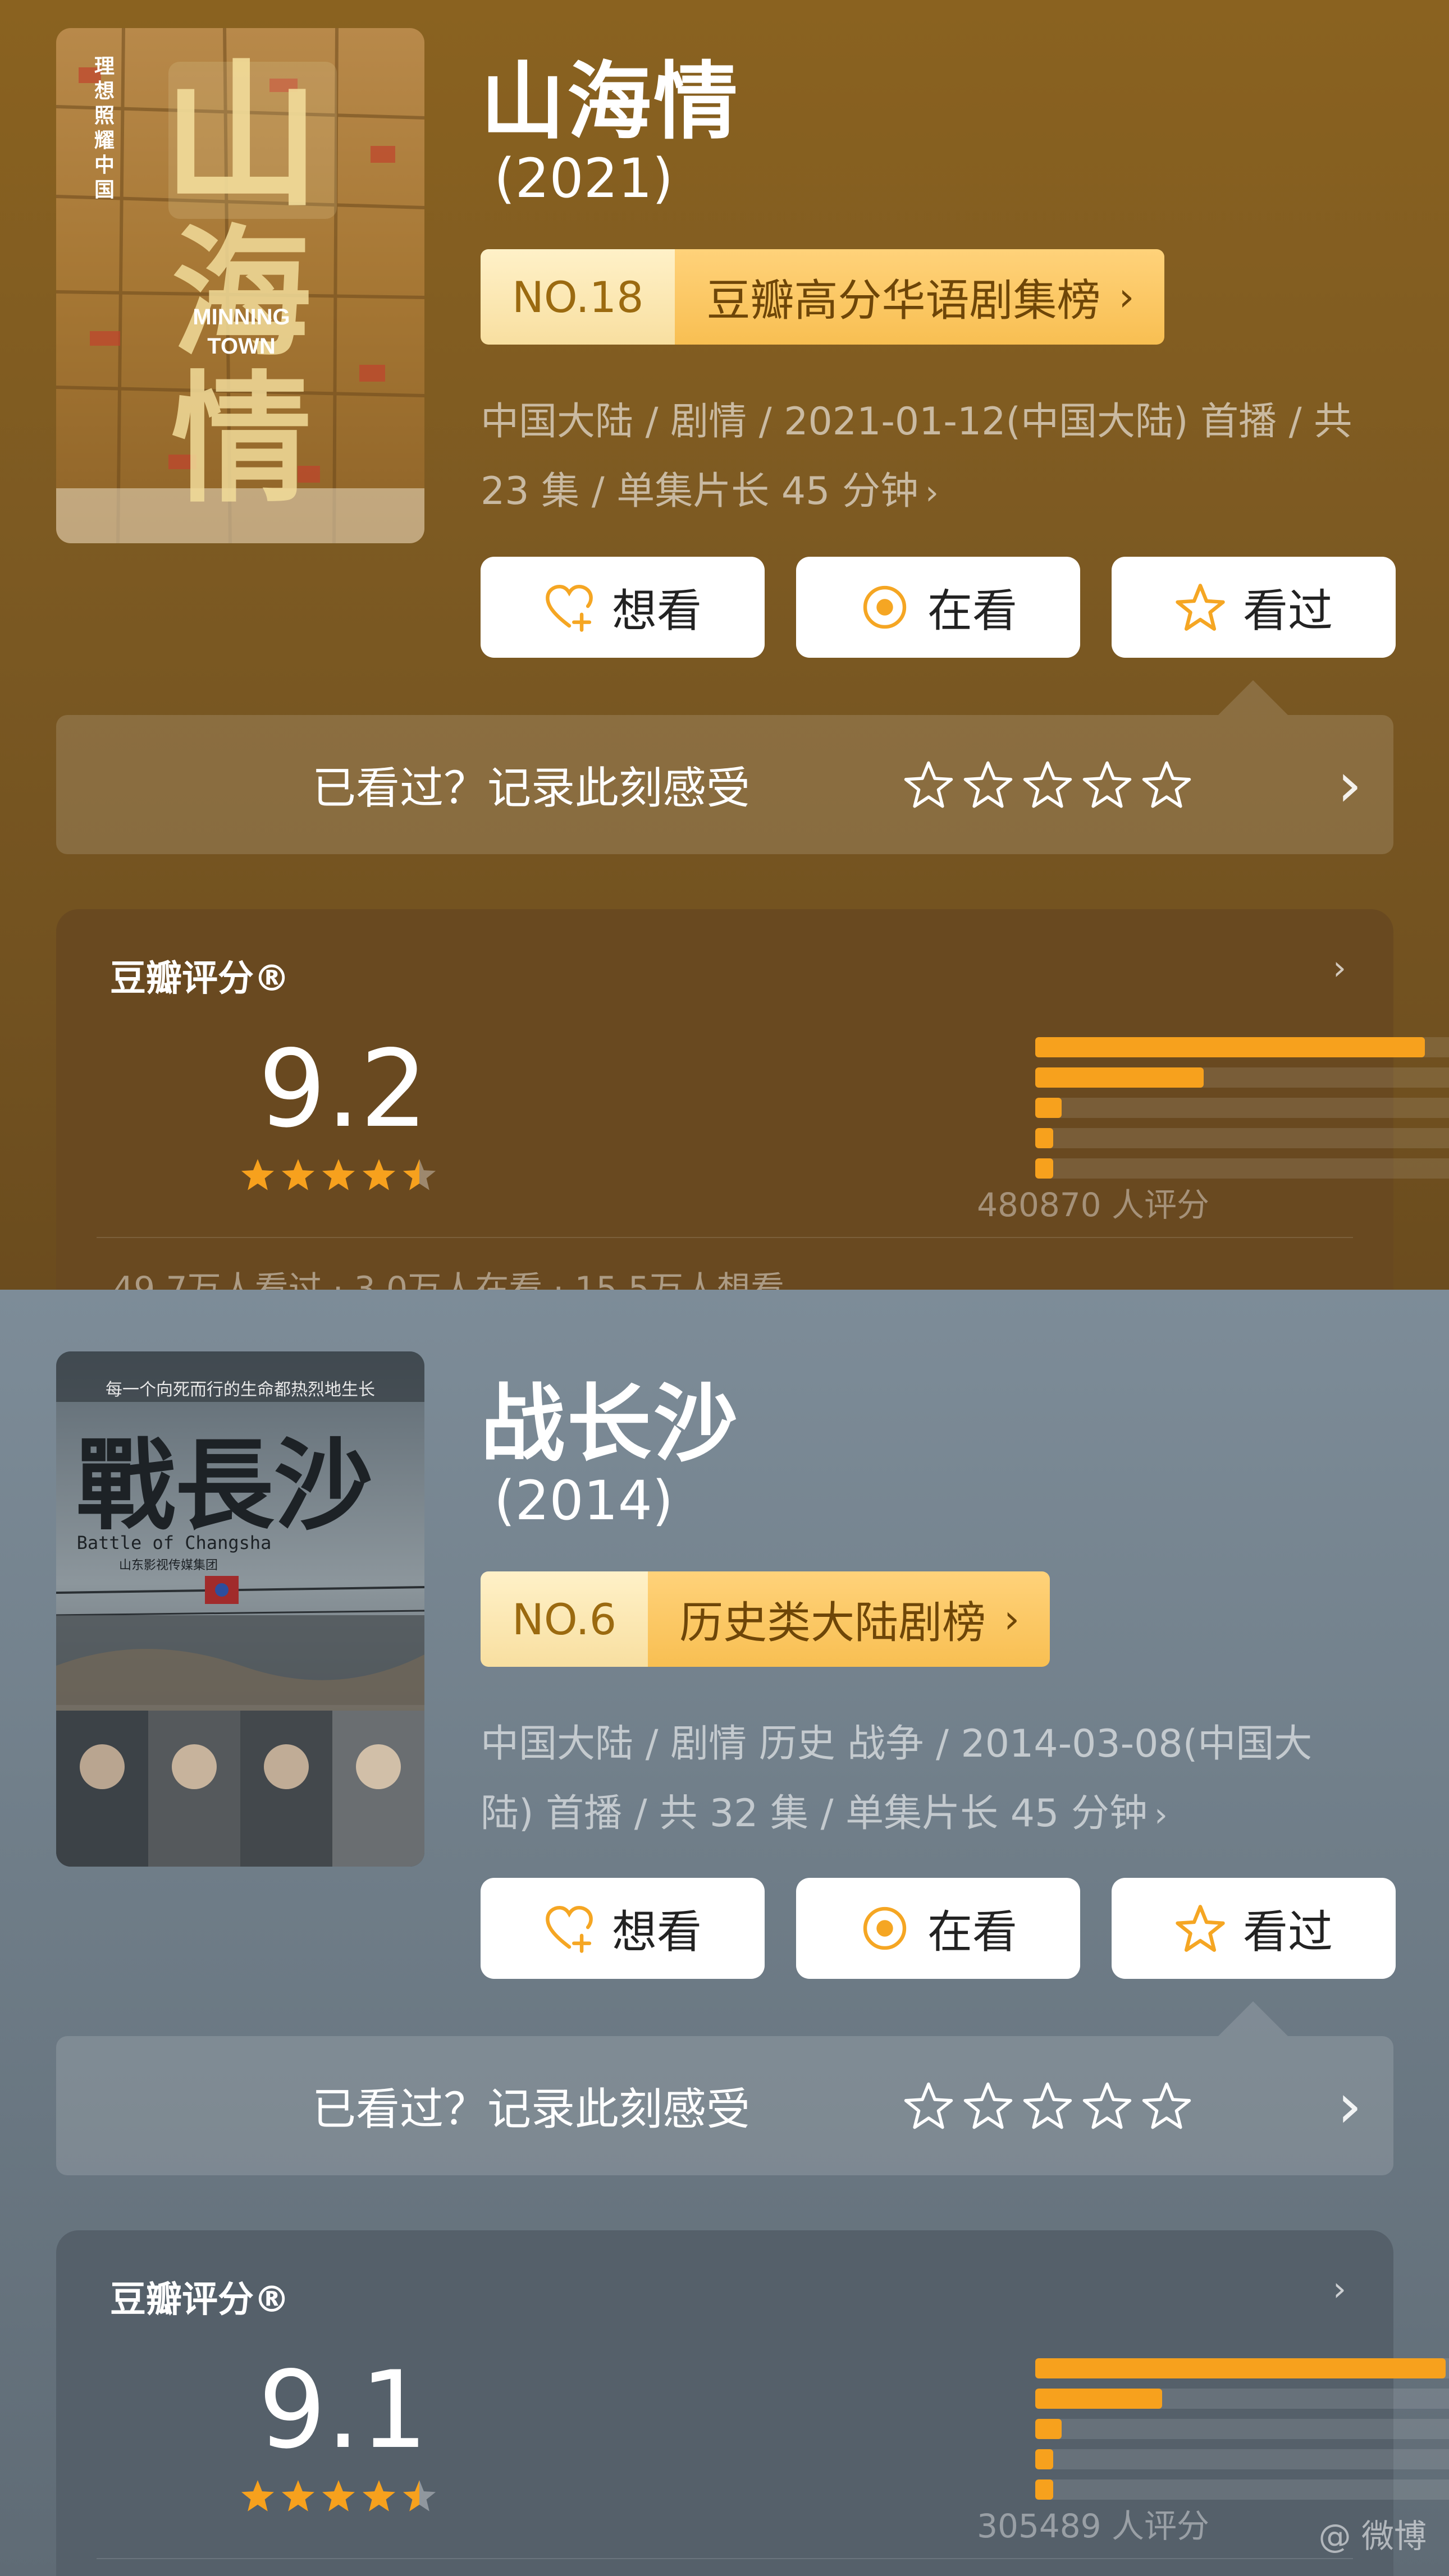 This screenshot has width=1449, height=2576. What do you see at coordinates (104, 115) in the screenshot?
I see `svg-text: 照` at bounding box center [104, 115].